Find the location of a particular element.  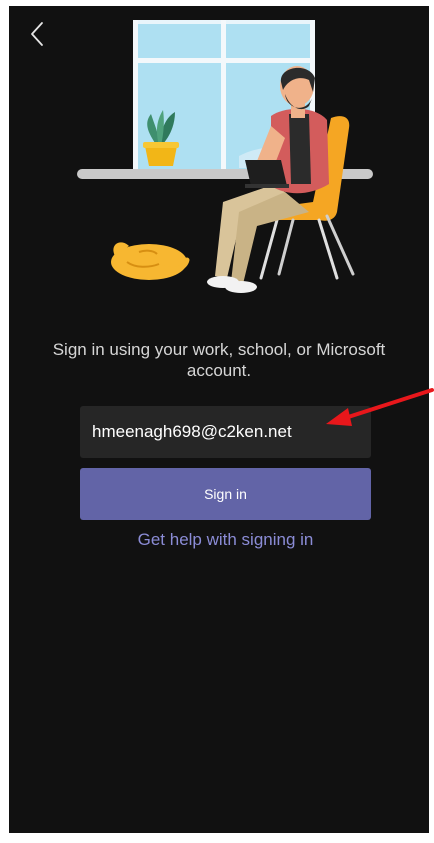

sign-in-label: Sign in is located at coordinates (225, 494).